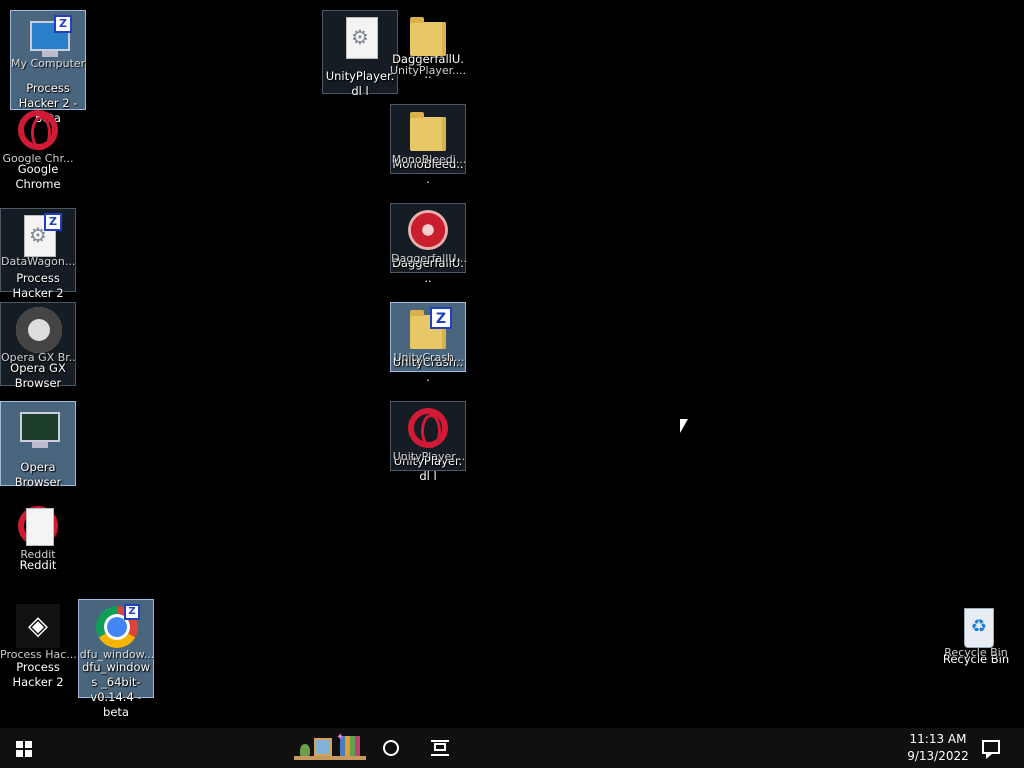 The image size is (1024, 768). I want to click on icon-label: UnityPlayer.dl l, so click(360, 83).